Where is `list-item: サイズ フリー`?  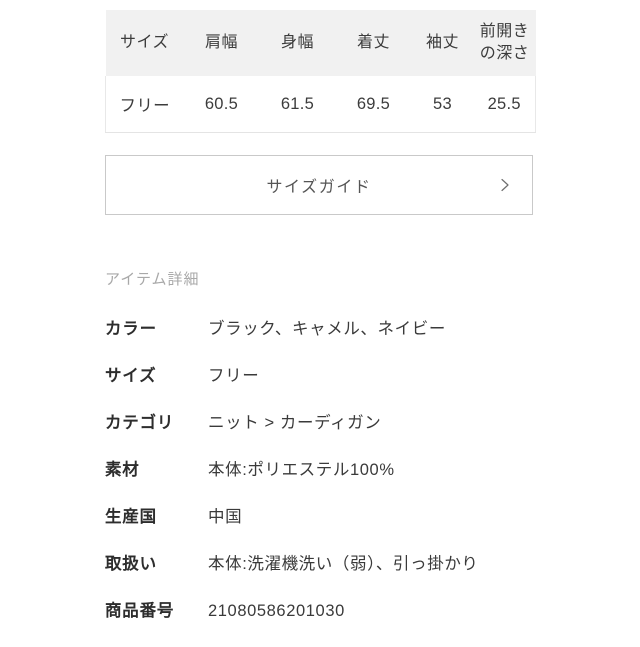 list-item: サイズ フリー is located at coordinates (325, 388).